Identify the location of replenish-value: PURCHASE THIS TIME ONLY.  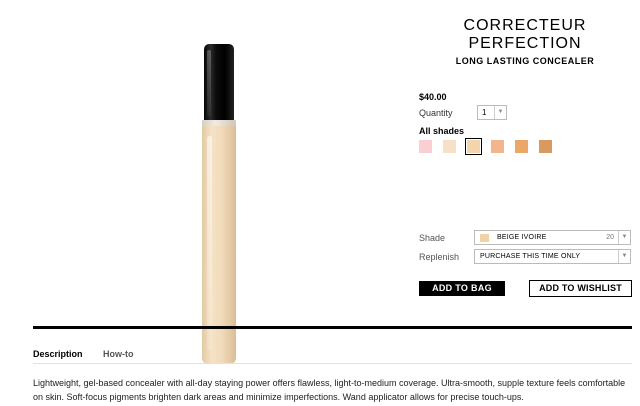
(530, 256).